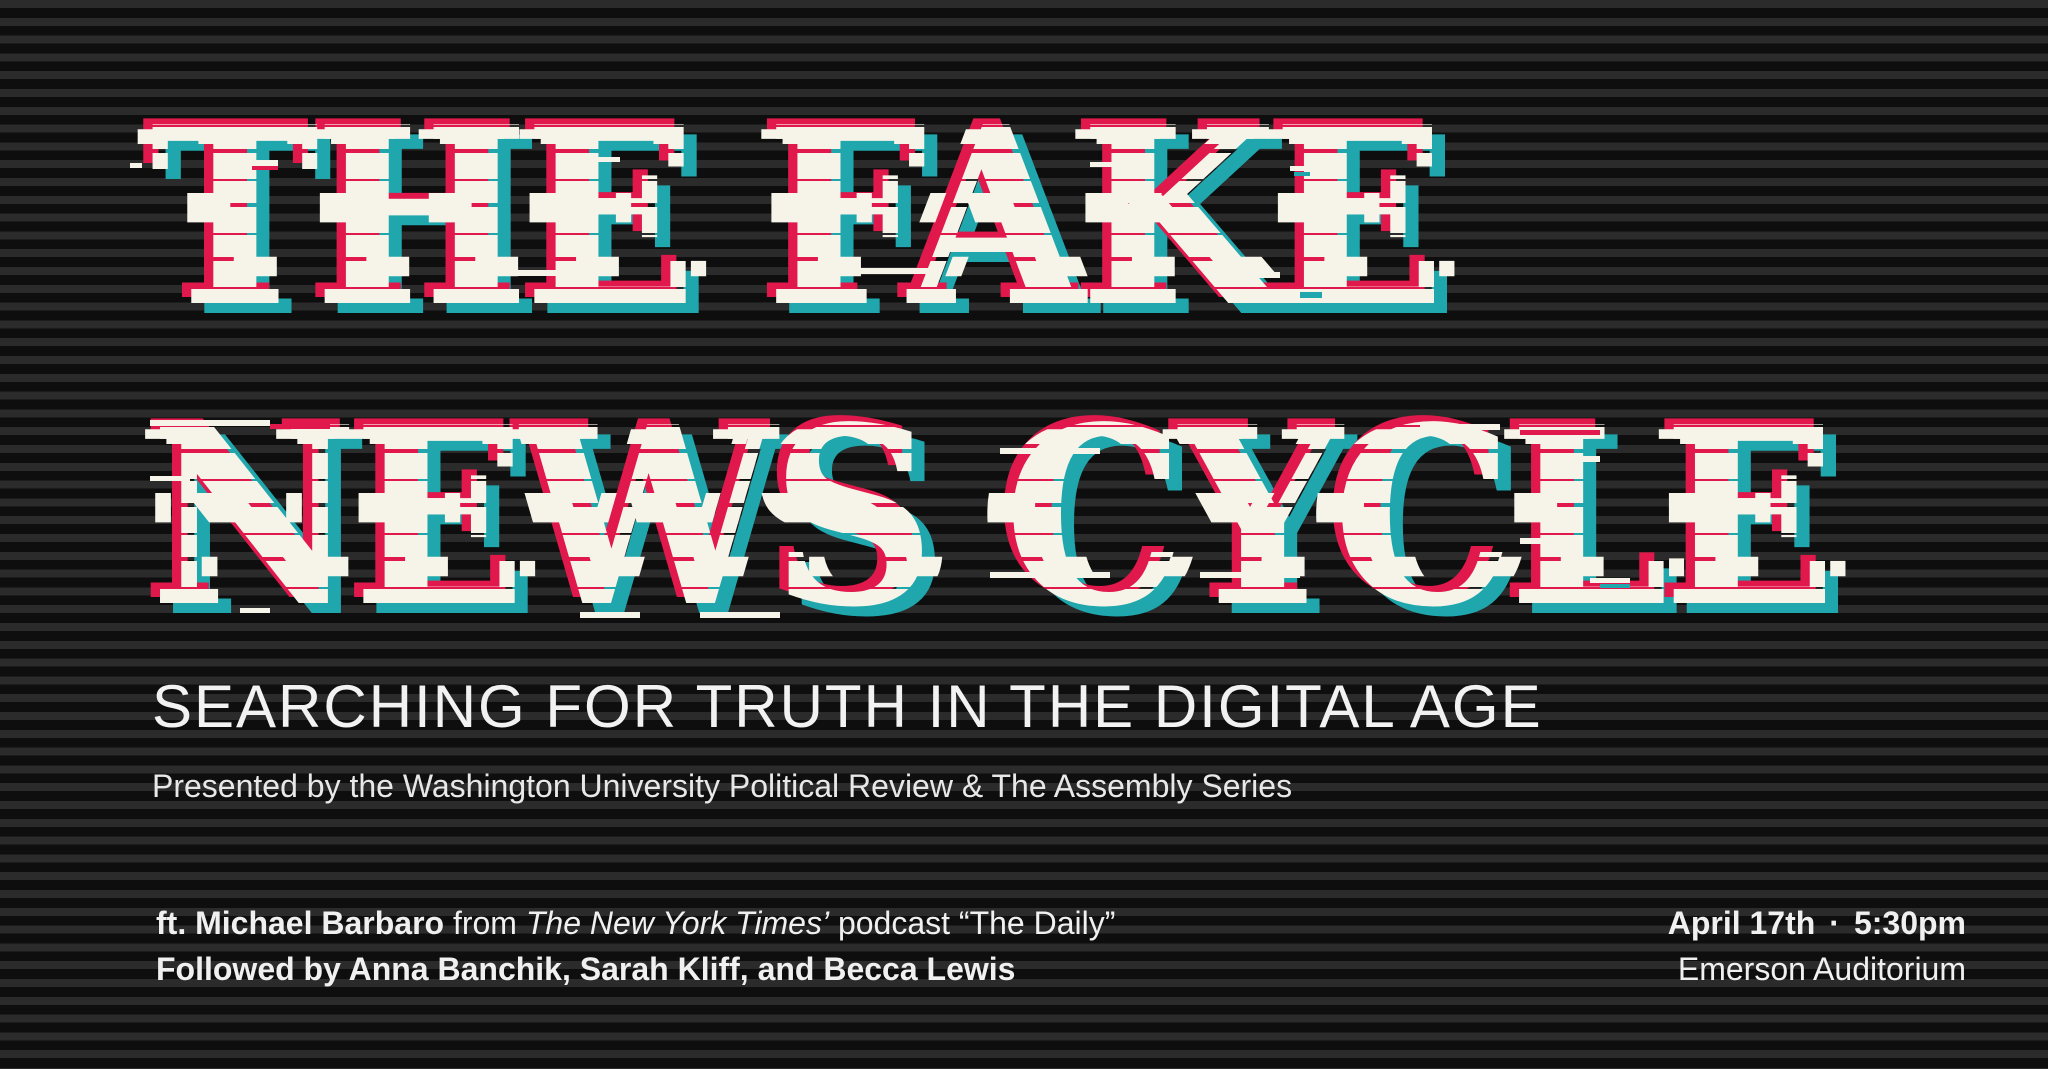  I want to click on featured-from-text: from, so click(485, 923).